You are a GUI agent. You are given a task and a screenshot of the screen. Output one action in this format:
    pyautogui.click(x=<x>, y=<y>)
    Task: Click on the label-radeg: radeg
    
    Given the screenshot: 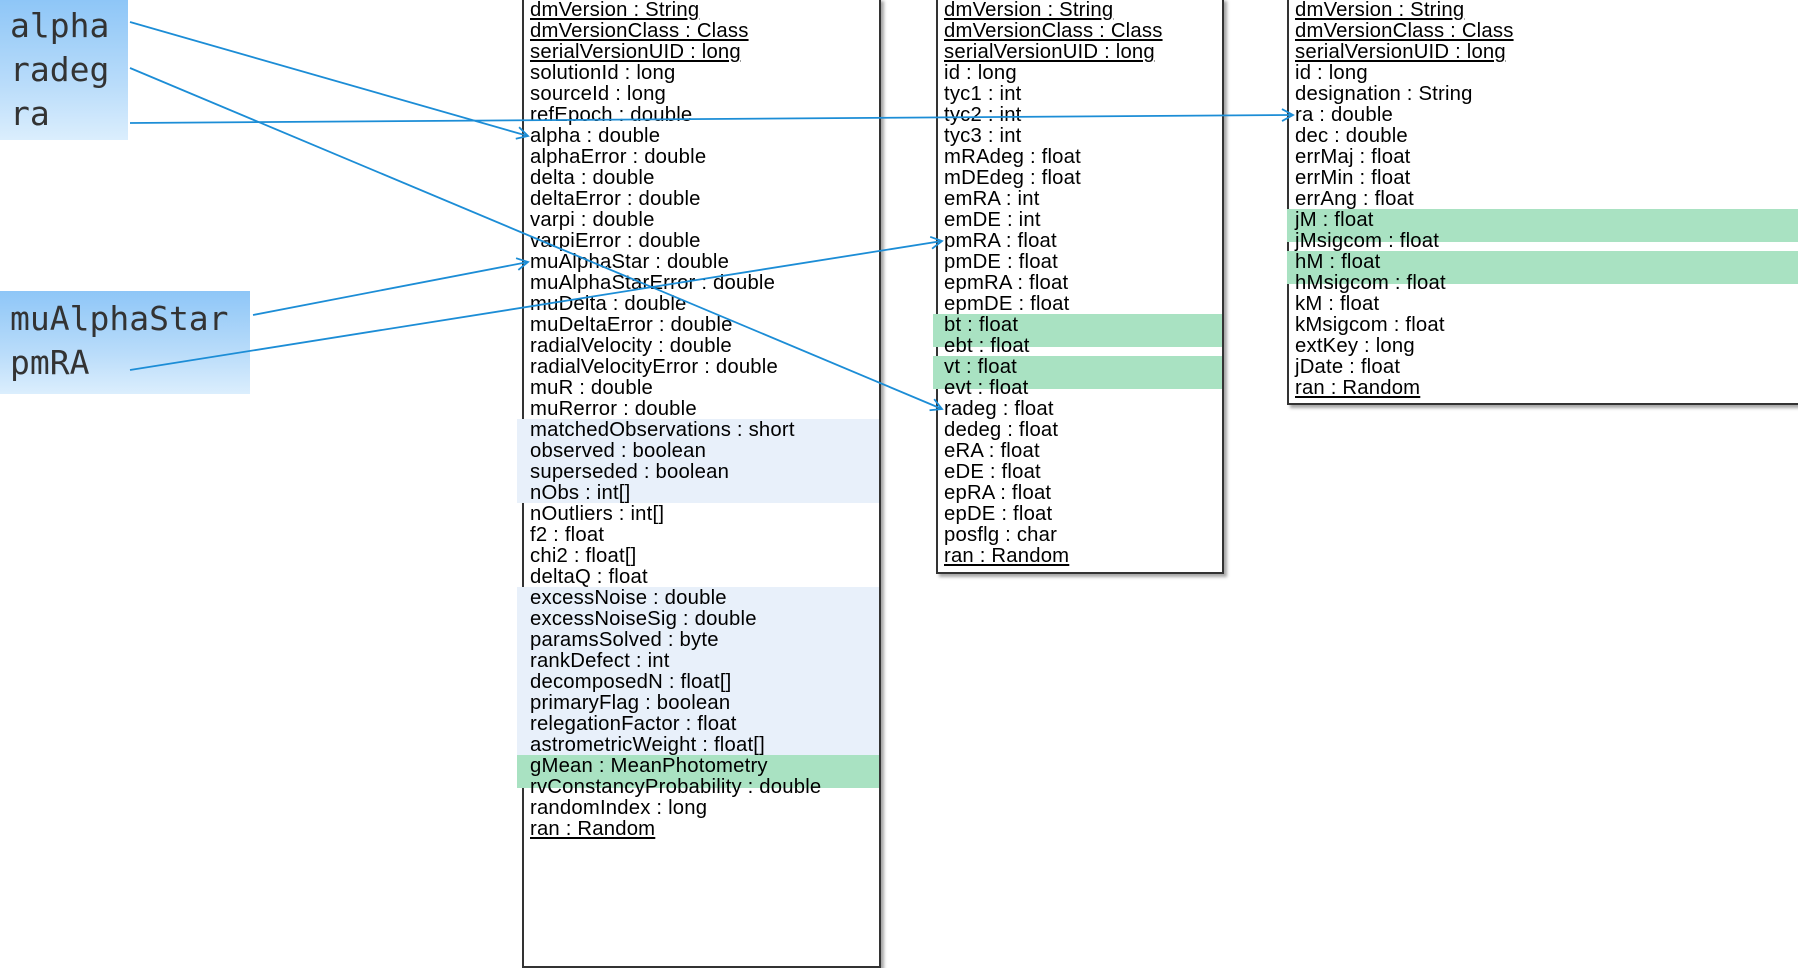 What is the action you would take?
    pyautogui.click(x=60, y=69)
    